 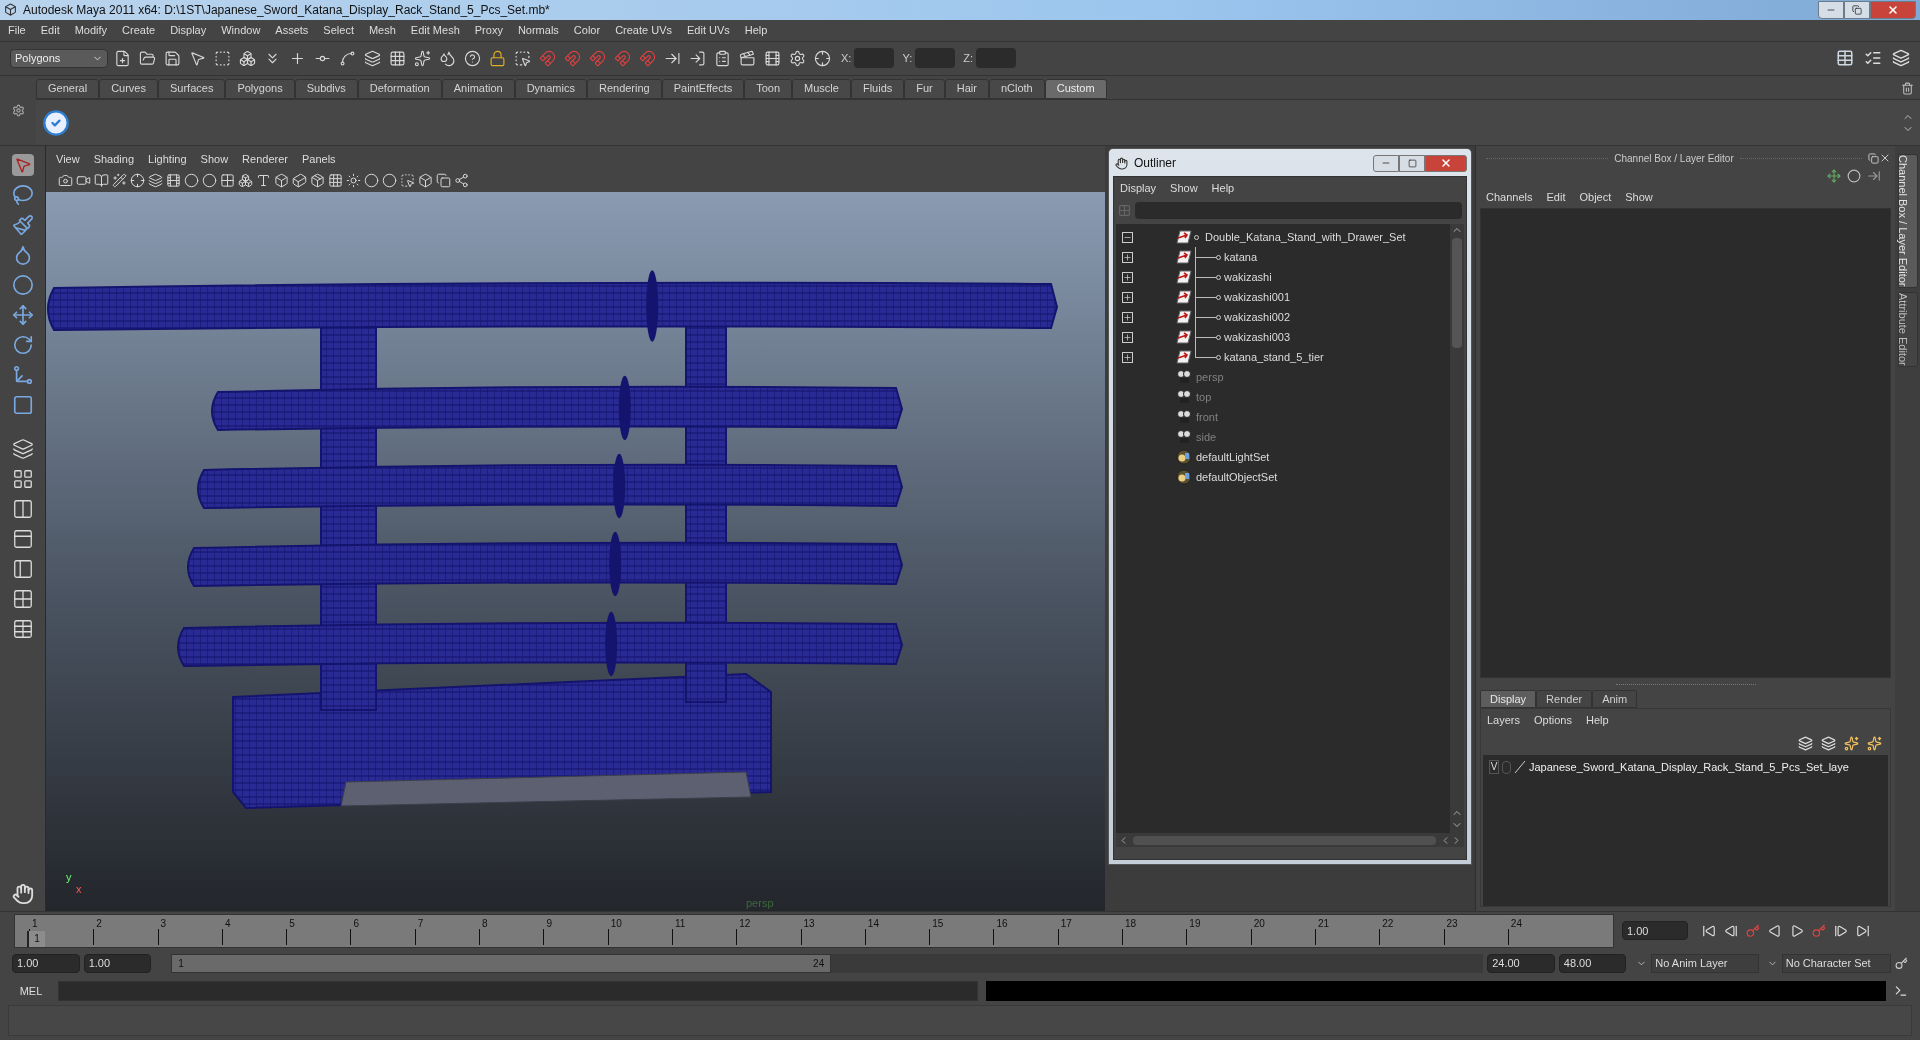 I want to click on playback-end-field: 24.00, so click(x=1521, y=963).